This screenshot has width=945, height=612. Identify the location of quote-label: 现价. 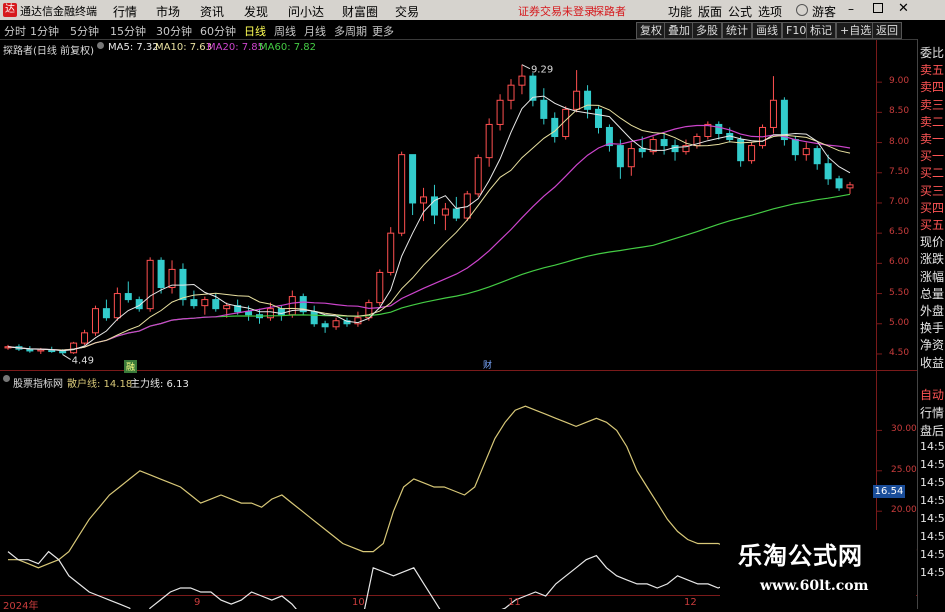
(932, 242).